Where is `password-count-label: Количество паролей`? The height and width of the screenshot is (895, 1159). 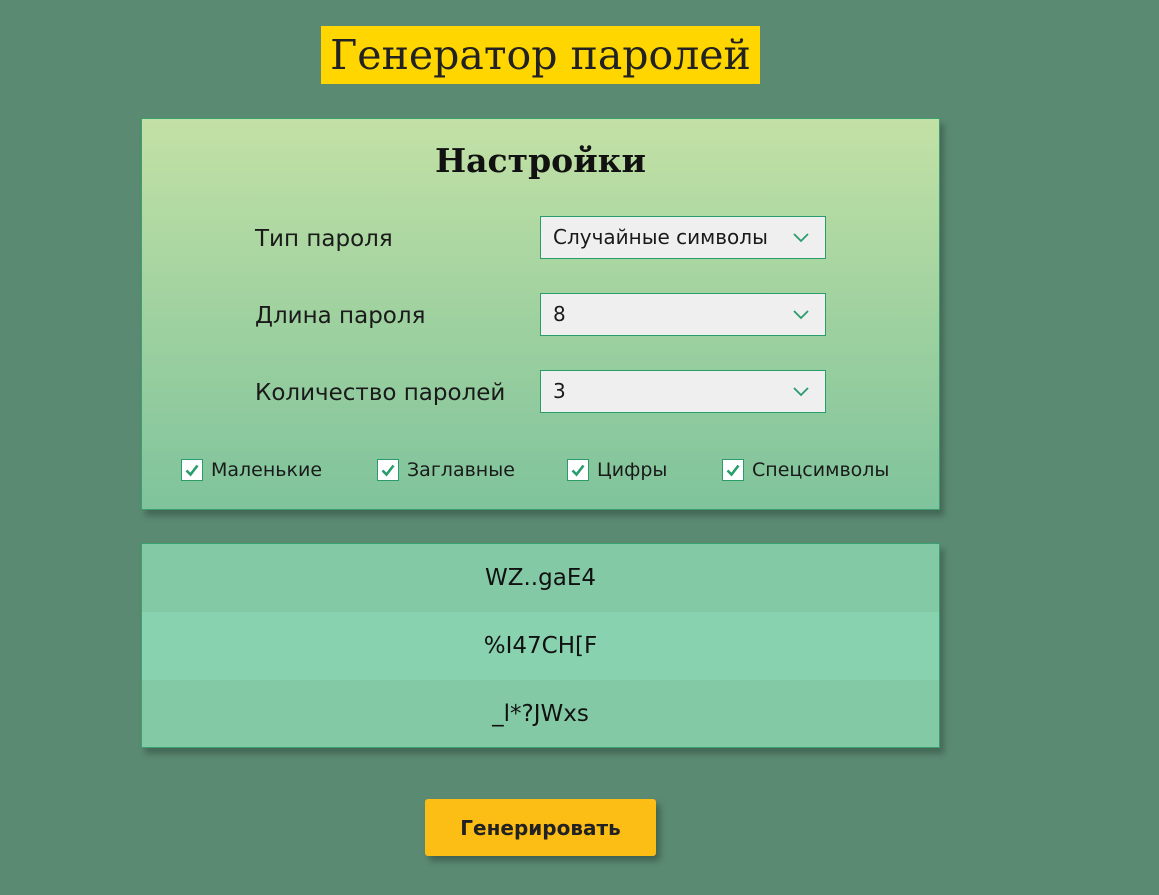 password-count-label: Количество паролей is located at coordinates (380, 393).